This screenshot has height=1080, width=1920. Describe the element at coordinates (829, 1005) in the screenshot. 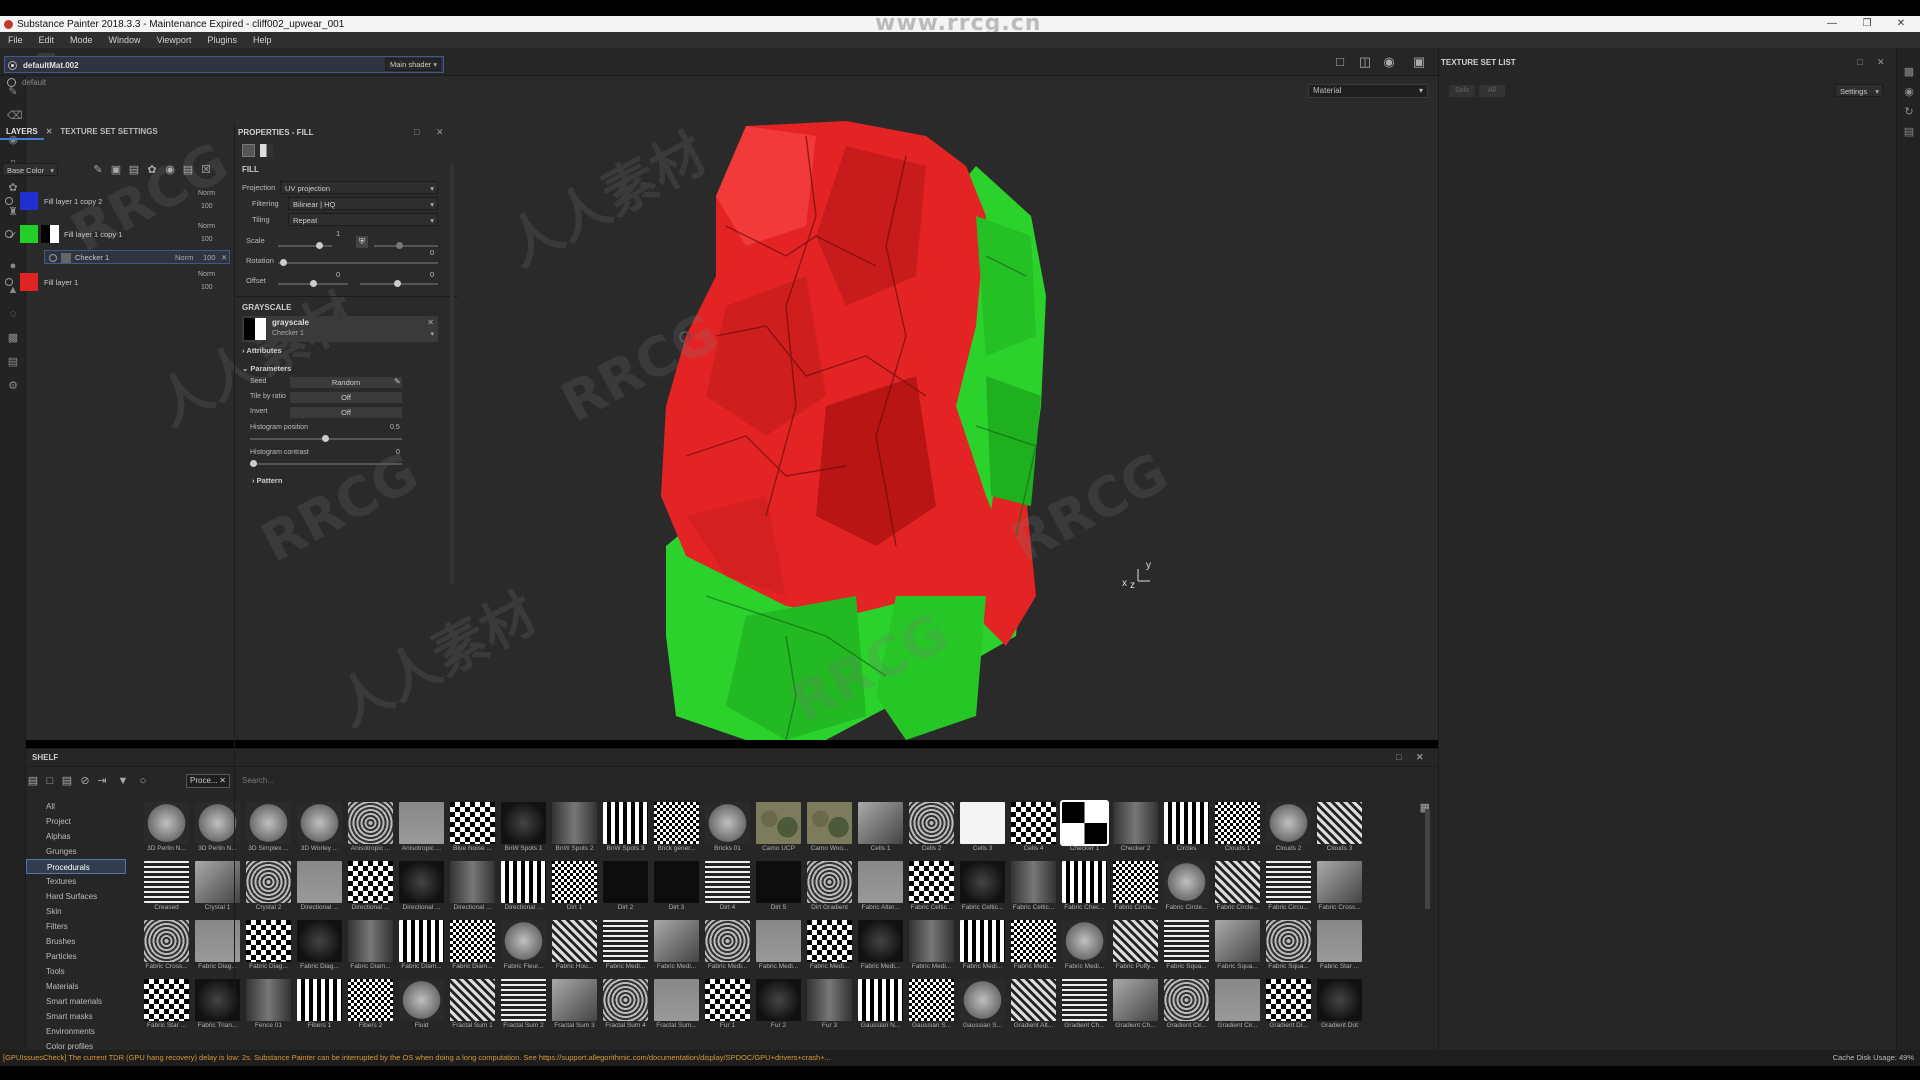

I see `shelf-item: Fur 3` at that location.